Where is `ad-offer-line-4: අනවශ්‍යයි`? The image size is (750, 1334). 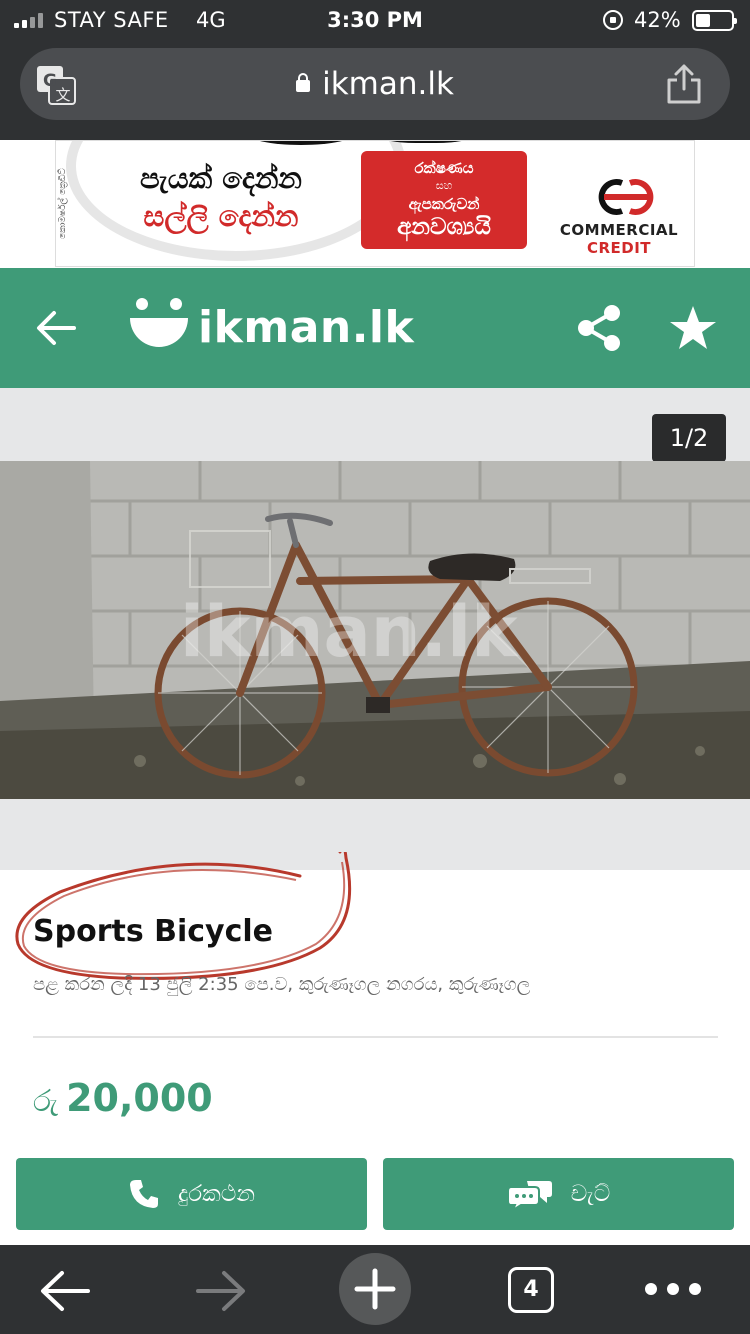 ad-offer-line-4: අනවශ්‍යයි is located at coordinates (444, 227).